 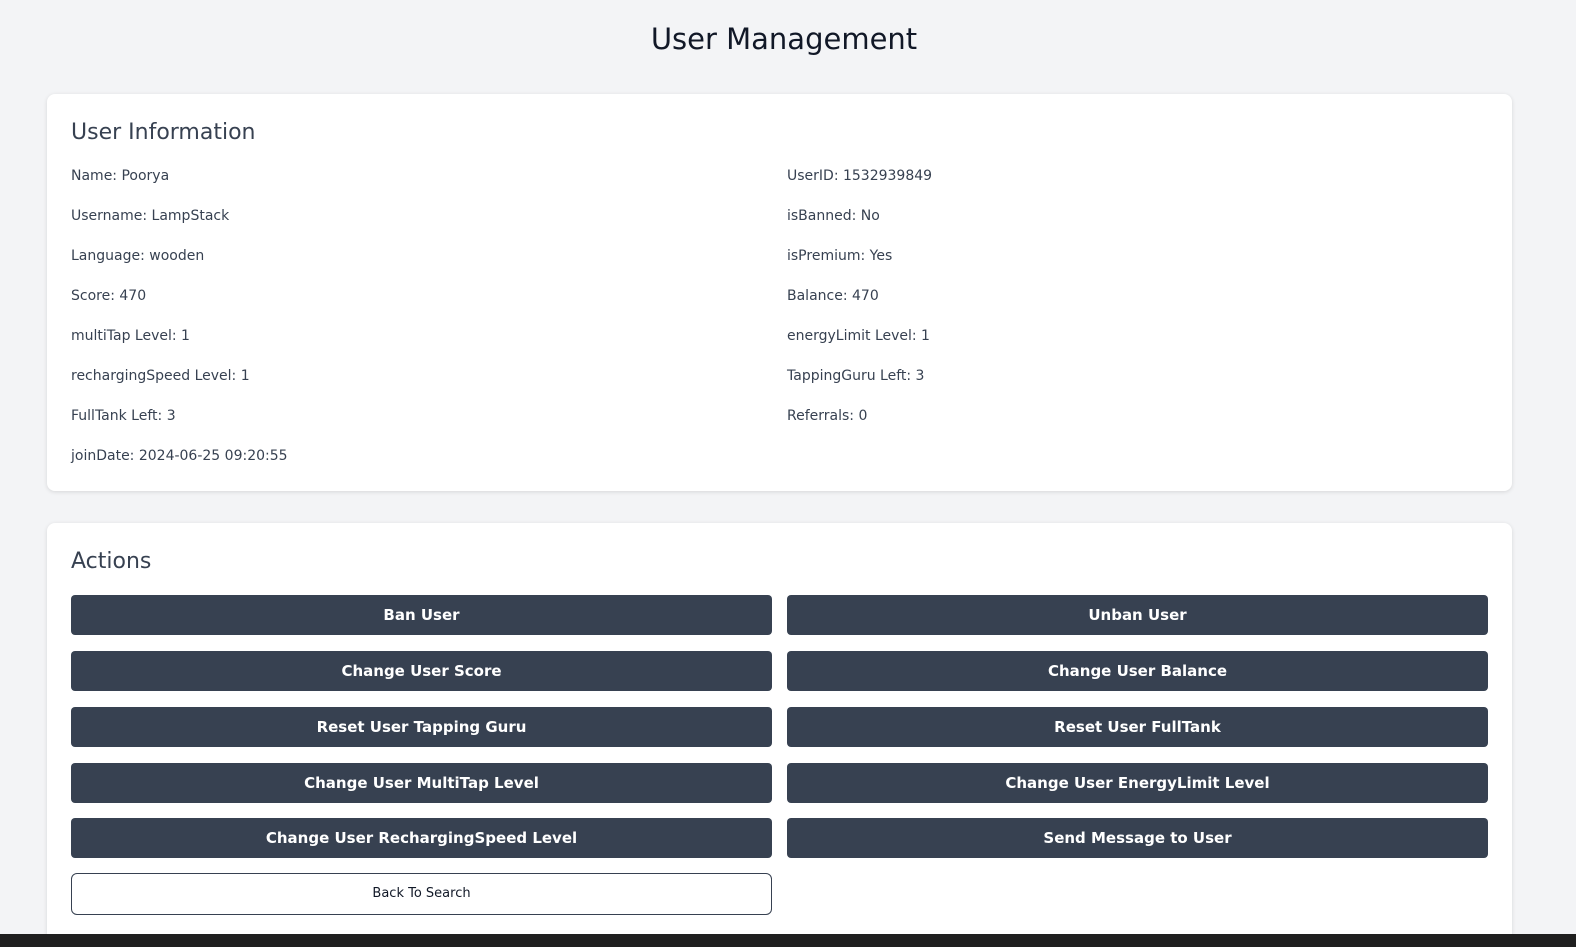 I want to click on info-is-premium: isPremium: Yes, so click(x=840, y=256).